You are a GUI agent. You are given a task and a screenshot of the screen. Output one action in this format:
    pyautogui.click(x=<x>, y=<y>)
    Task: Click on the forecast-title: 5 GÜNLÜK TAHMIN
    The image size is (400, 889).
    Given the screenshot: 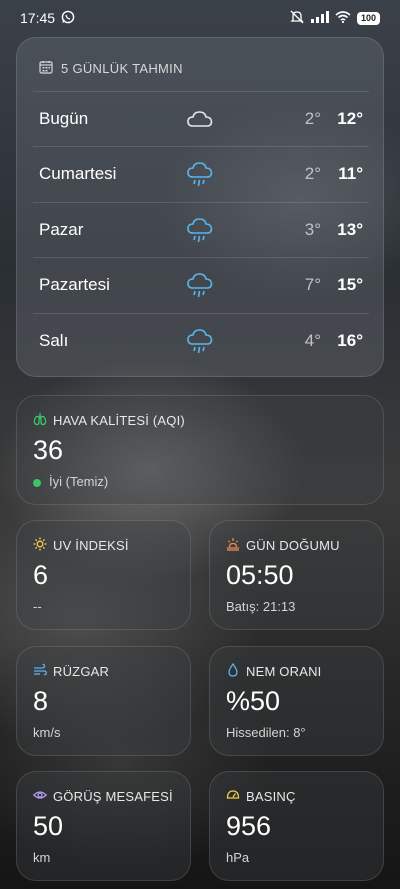 What is the action you would take?
    pyautogui.click(x=122, y=68)
    